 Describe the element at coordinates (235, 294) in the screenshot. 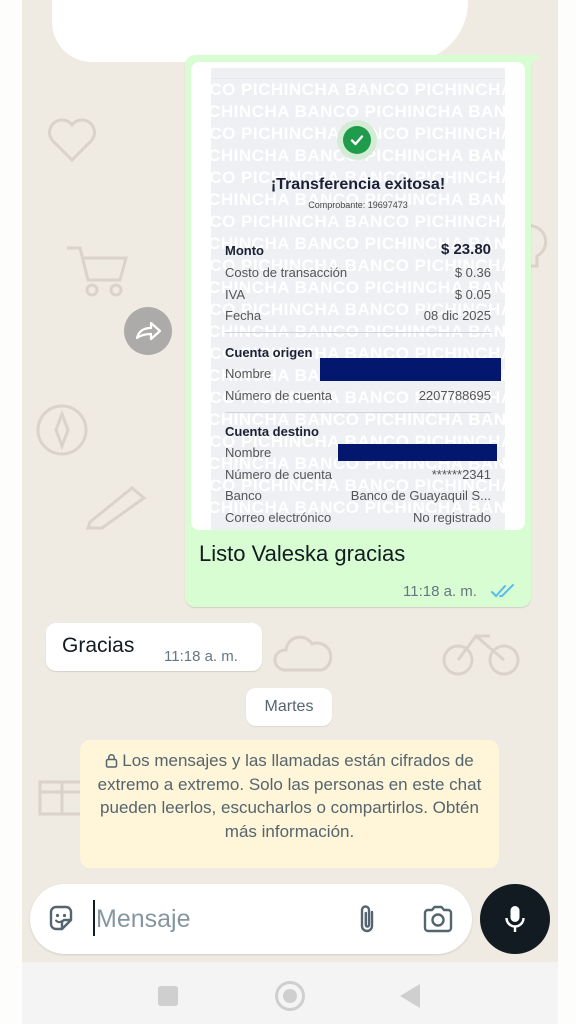

I see `iva-label: IVA` at that location.